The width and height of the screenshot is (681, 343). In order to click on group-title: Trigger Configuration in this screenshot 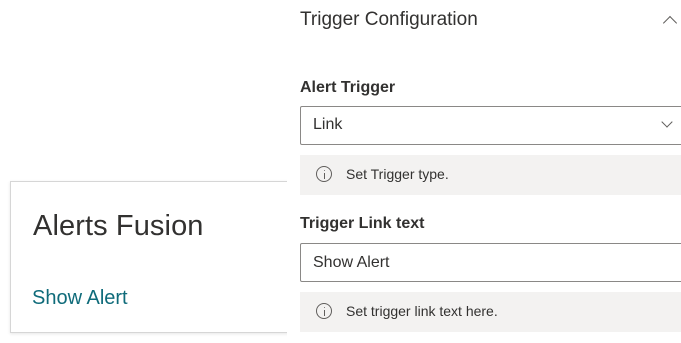, I will do `click(389, 19)`.